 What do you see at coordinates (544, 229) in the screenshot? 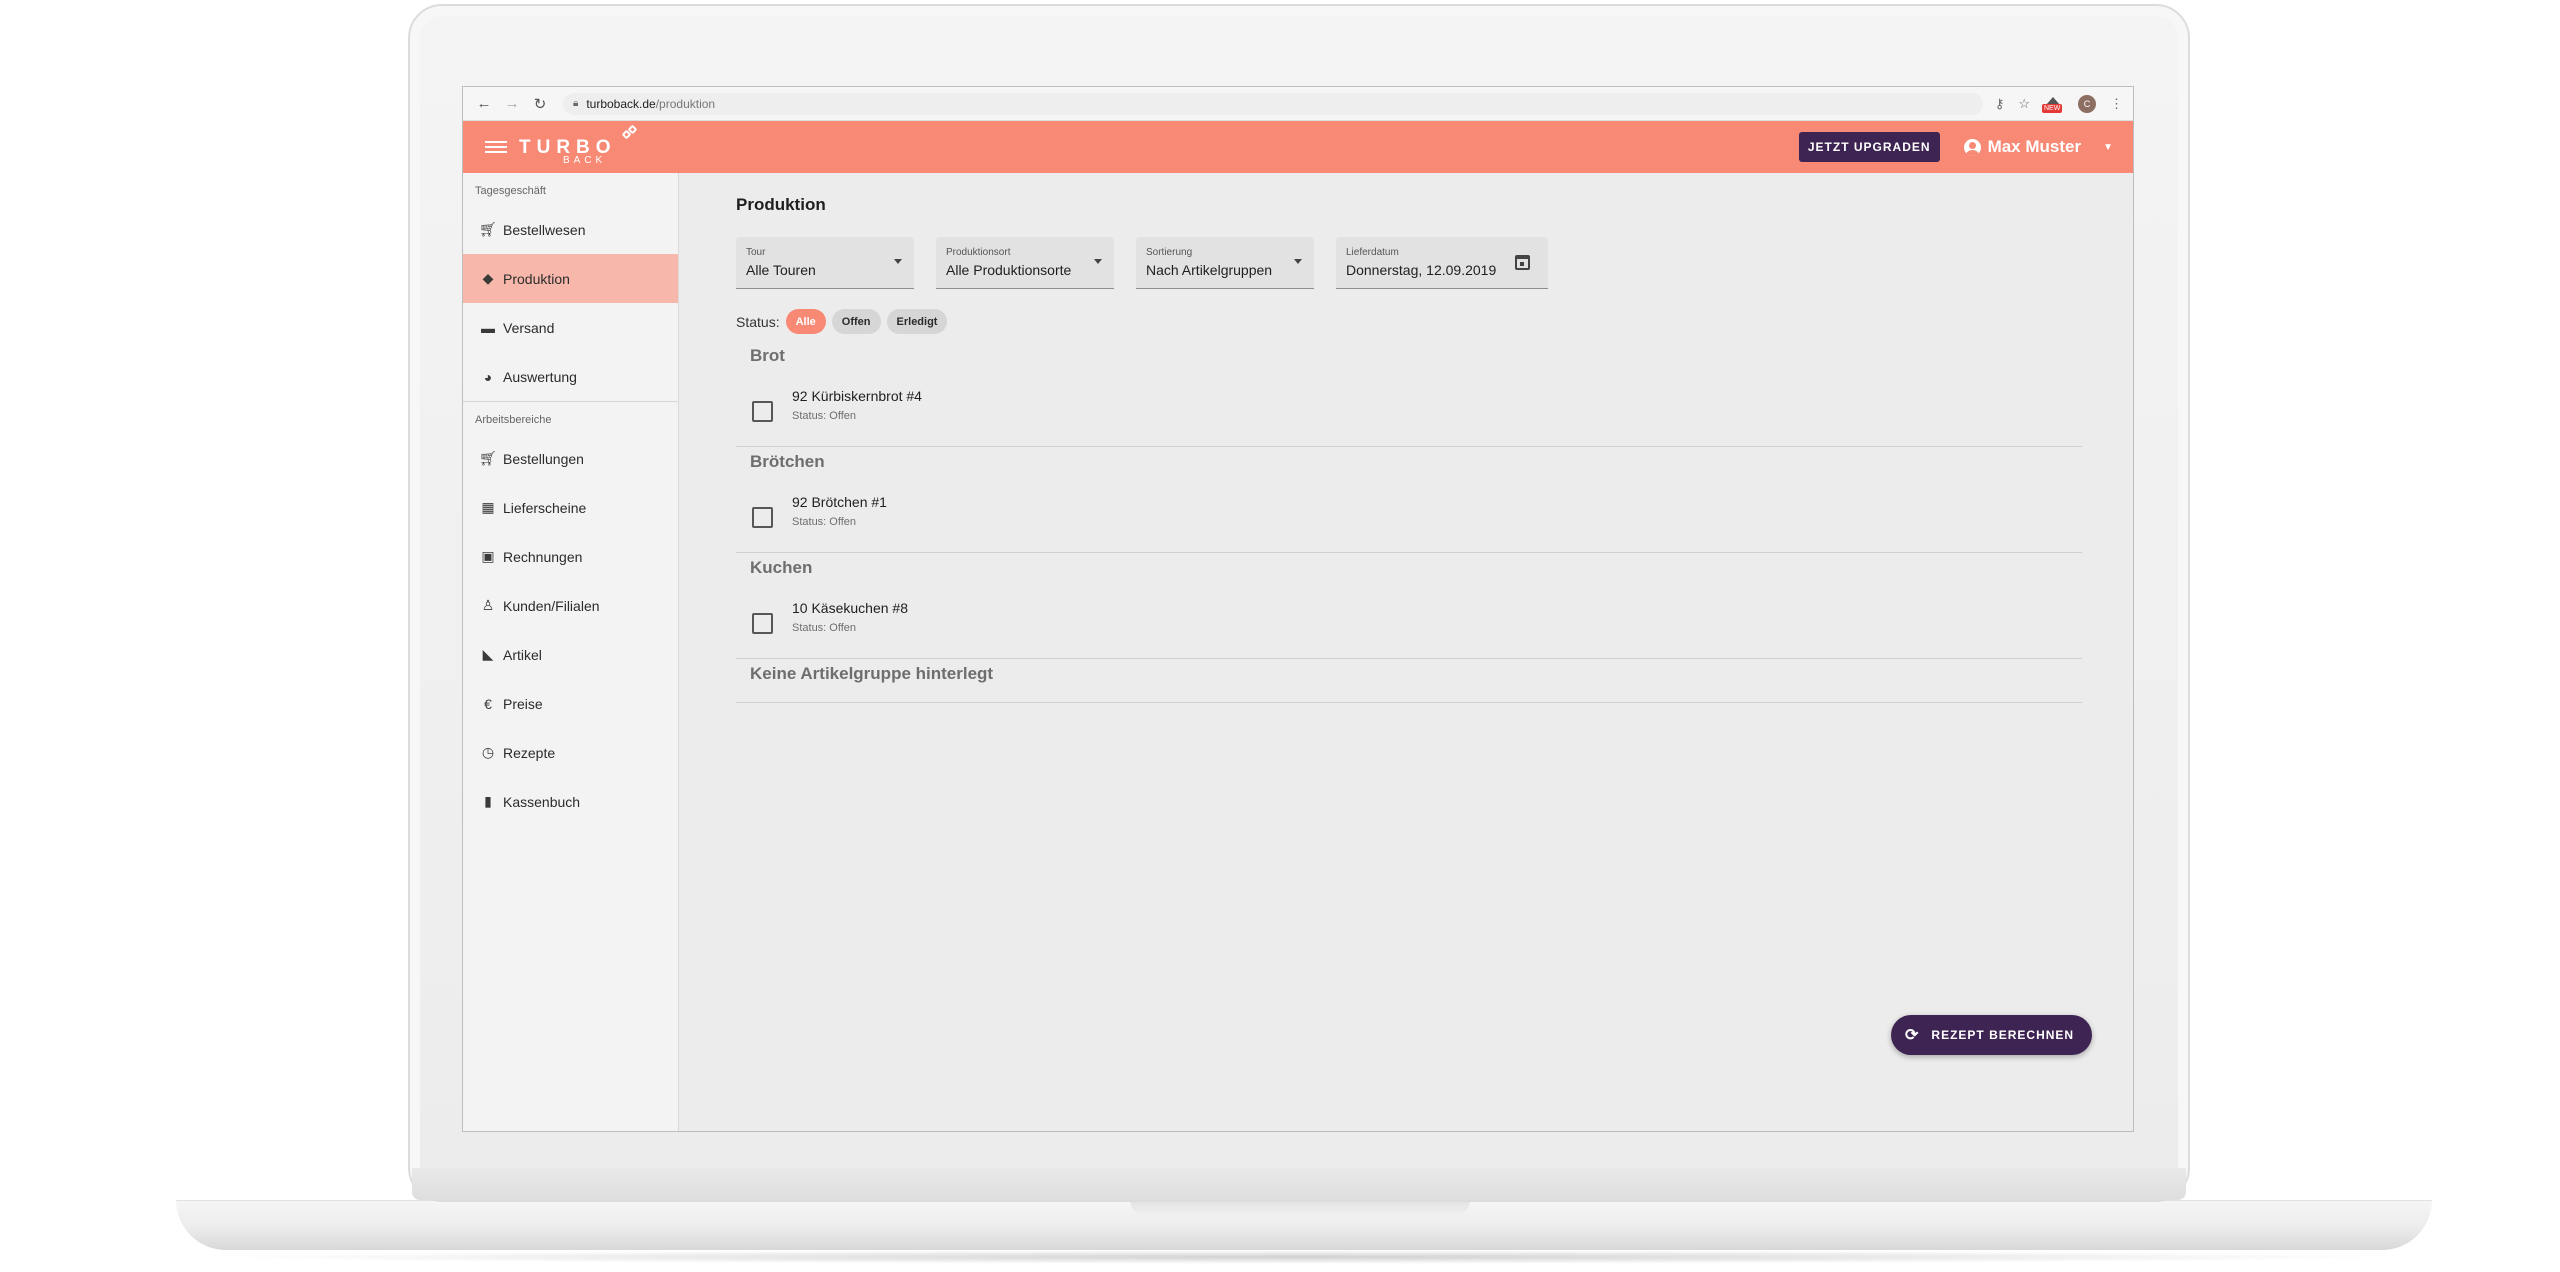
I see `sidebar-item-label: Bestellwesen` at bounding box center [544, 229].